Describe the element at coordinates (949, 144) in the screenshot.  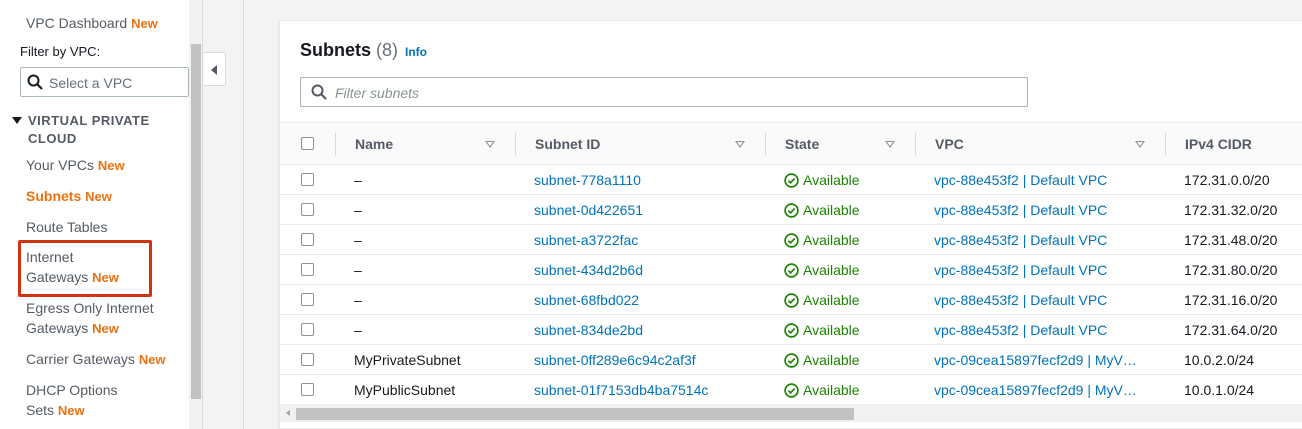
I see `column-header-vpc: VPC` at that location.